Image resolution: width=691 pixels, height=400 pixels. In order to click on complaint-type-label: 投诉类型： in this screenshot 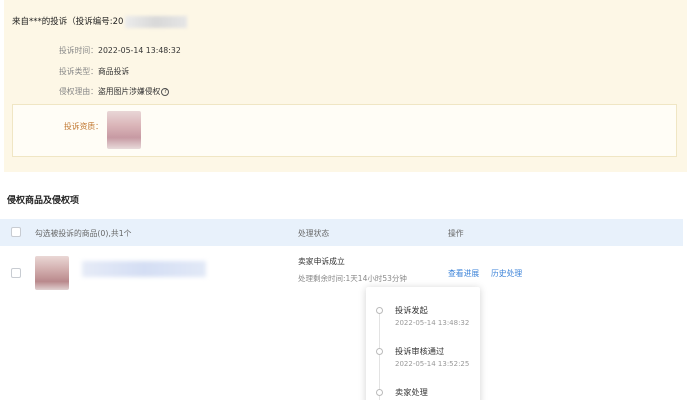, I will do `click(78, 71)`.